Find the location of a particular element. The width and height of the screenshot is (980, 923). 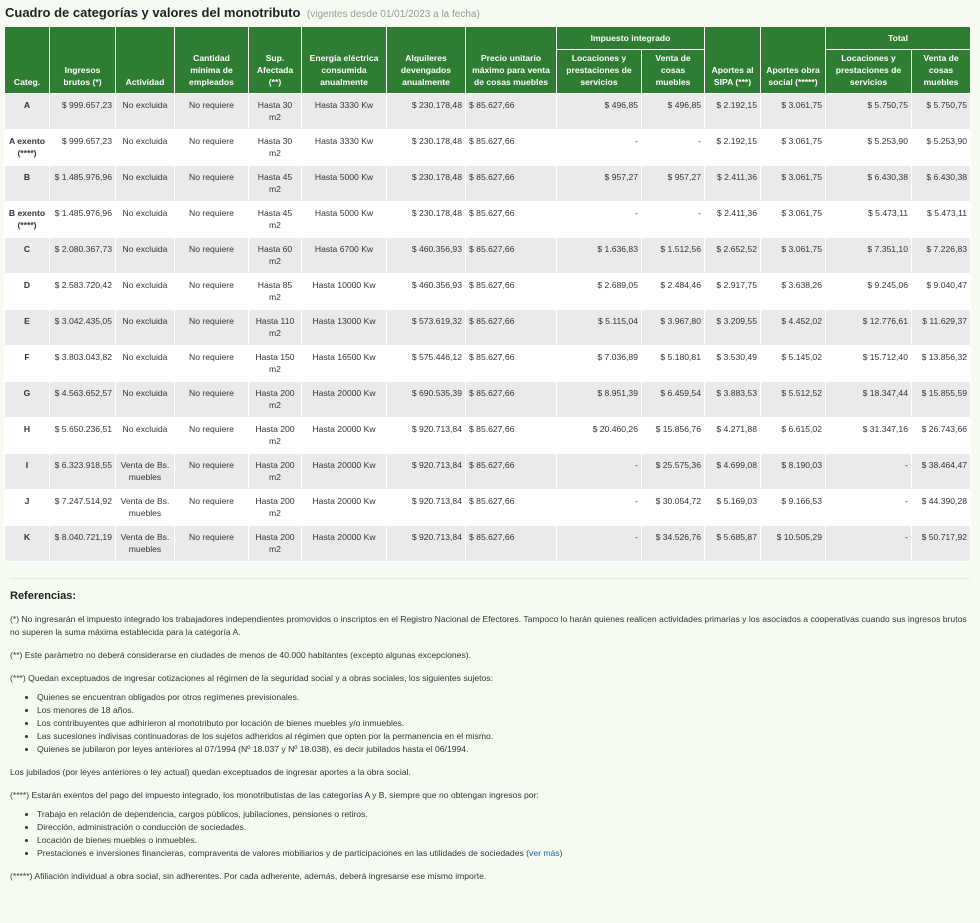

superficie-cell: Hasta 30 m2 is located at coordinates (275, 111).